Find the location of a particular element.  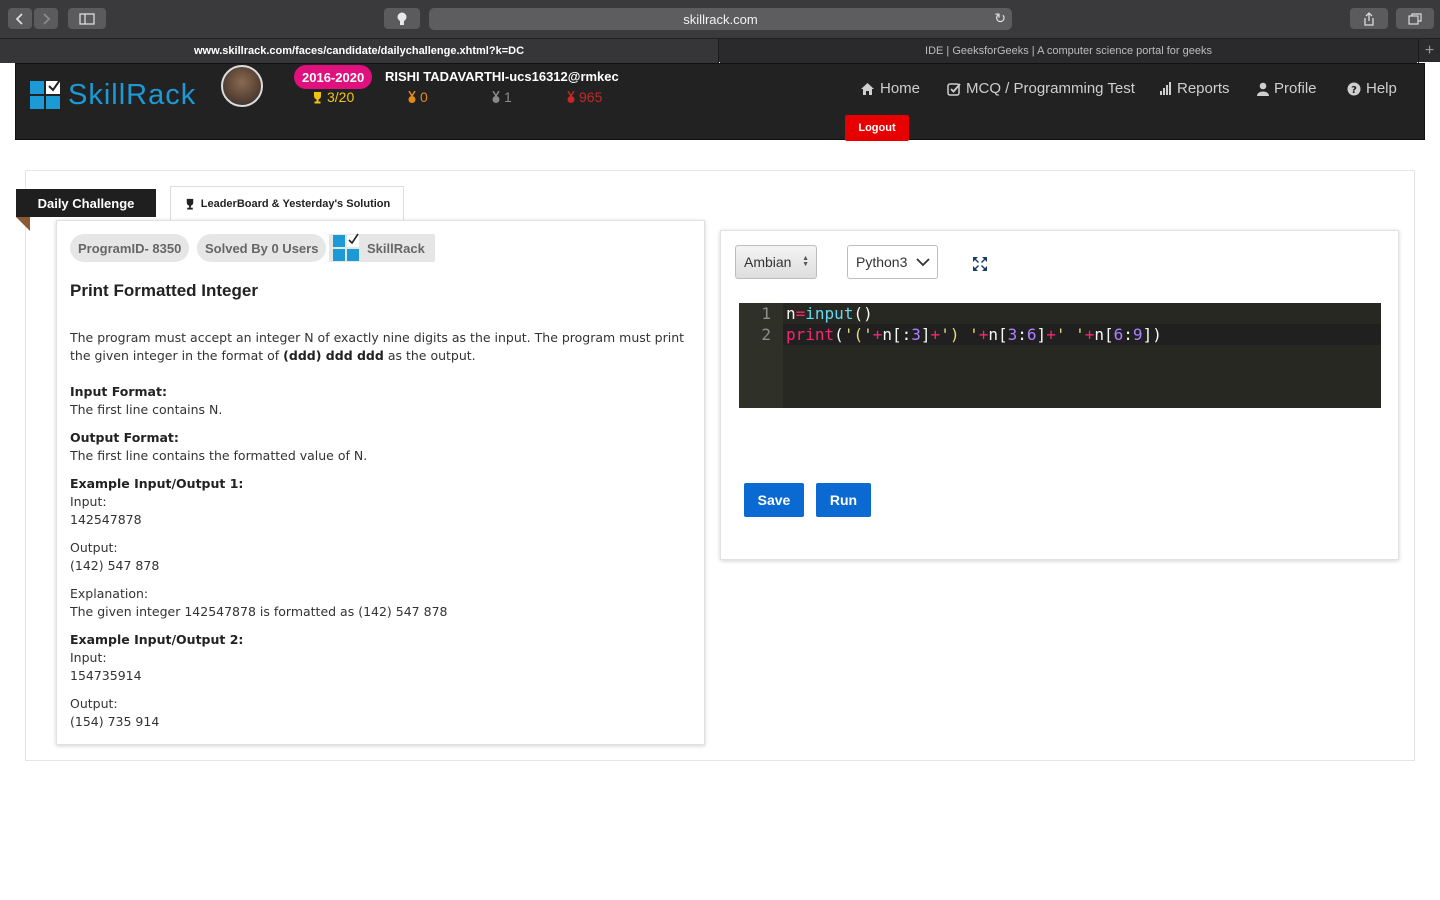

stat-gold: 0 is located at coordinates (417, 97).